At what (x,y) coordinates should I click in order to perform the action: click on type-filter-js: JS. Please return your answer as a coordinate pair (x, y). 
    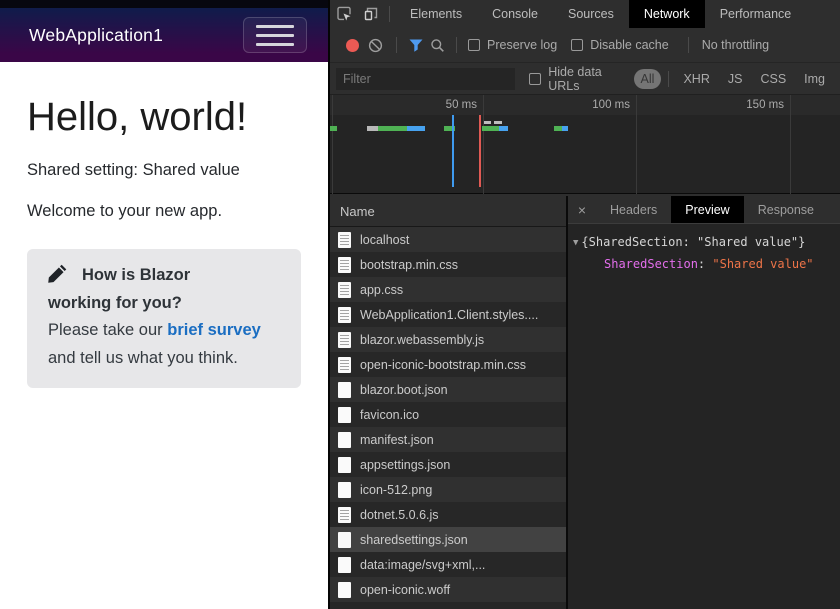
    Looking at the image, I should click on (735, 79).